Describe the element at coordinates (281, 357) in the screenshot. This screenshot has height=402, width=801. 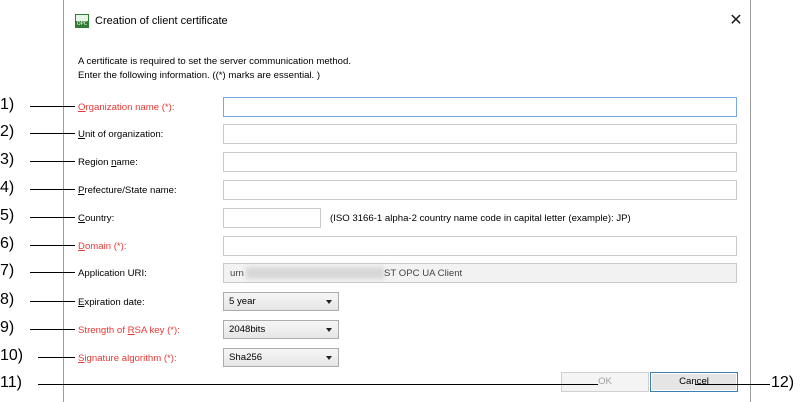
I see `signature-algorithm-select: Sha256` at that location.